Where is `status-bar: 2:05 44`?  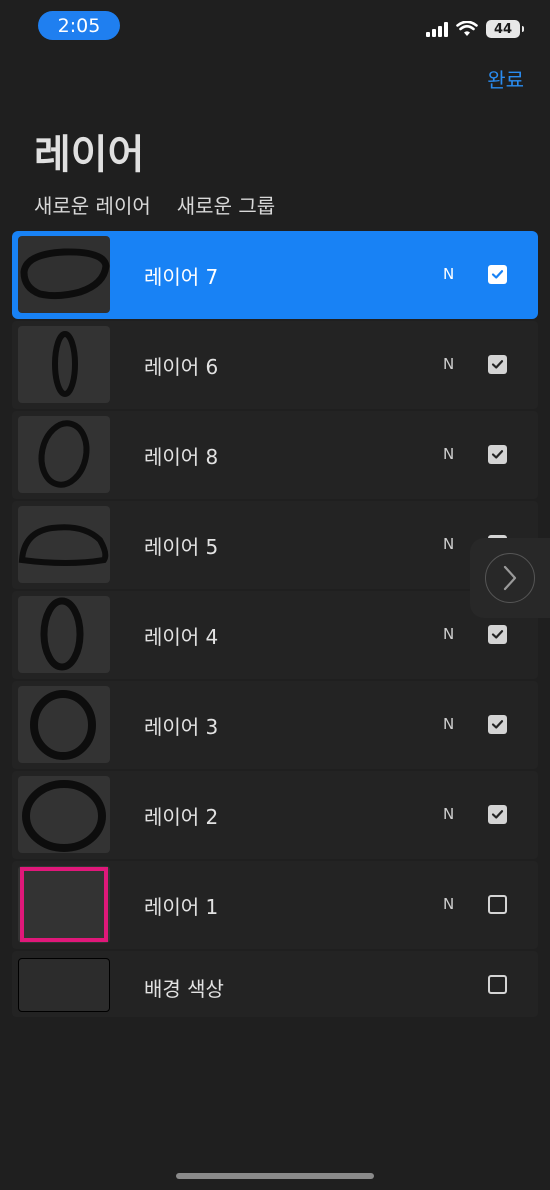
status-bar: 2:05 44 is located at coordinates (275, 26).